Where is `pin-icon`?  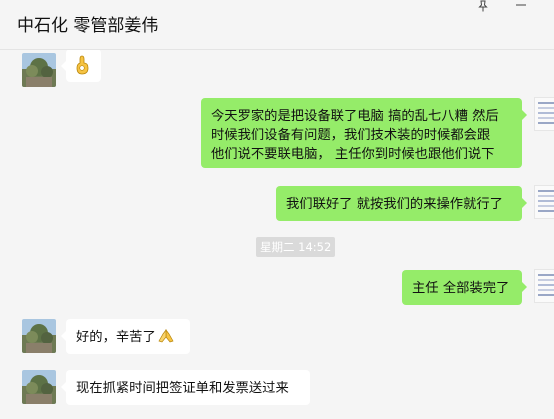 pin-icon is located at coordinates (483, 6).